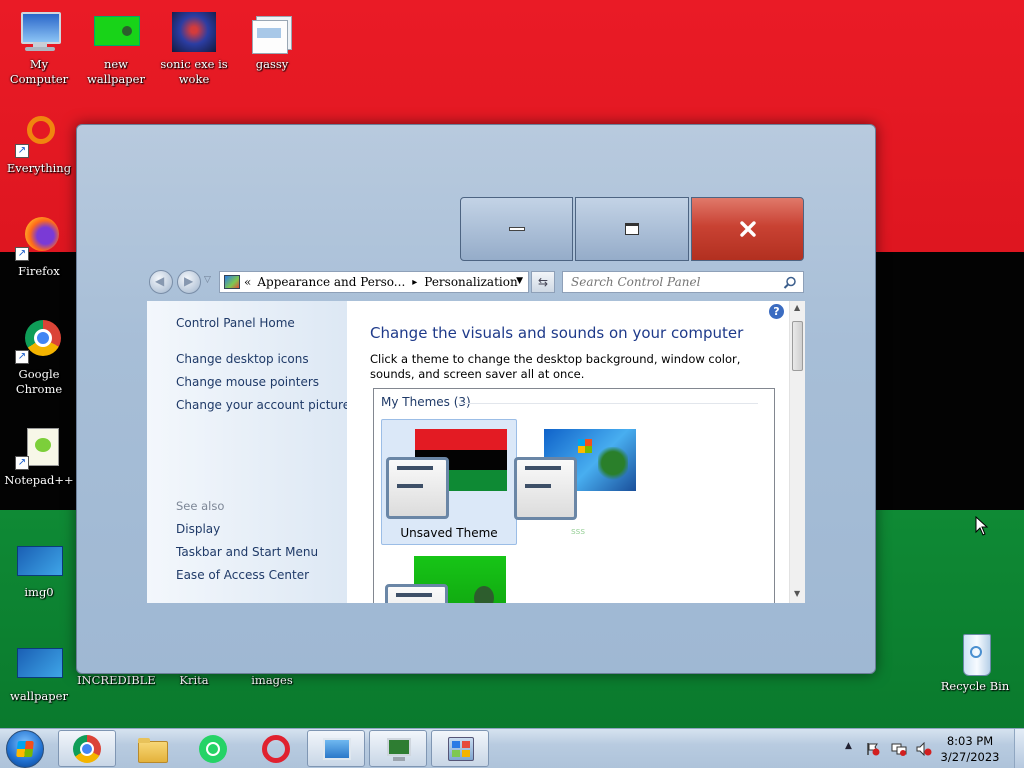 The image size is (1024, 768). I want to click on theme-tile-sss: sss, so click(582, 482).